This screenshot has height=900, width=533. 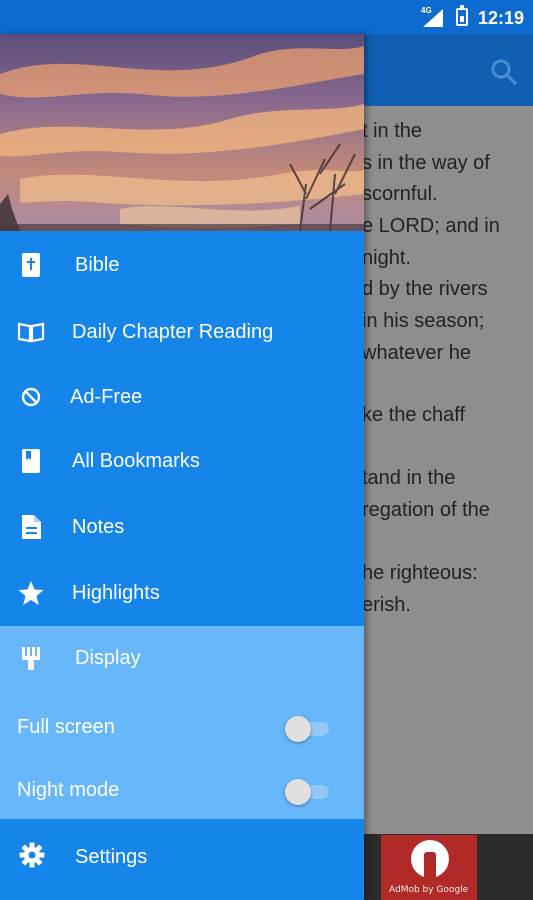 What do you see at coordinates (106, 397) in the screenshot?
I see `menu-item-label: Ad-Free` at bounding box center [106, 397].